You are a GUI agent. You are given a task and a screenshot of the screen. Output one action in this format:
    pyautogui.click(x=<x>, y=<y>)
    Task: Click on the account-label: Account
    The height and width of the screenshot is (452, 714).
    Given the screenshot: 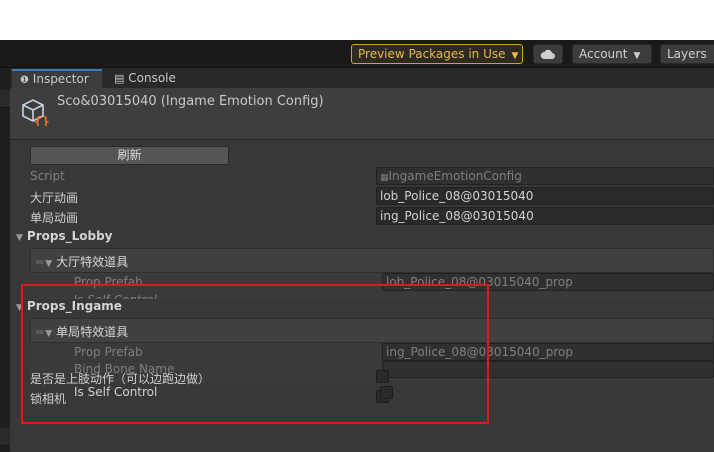 What is the action you would take?
    pyautogui.click(x=603, y=54)
    